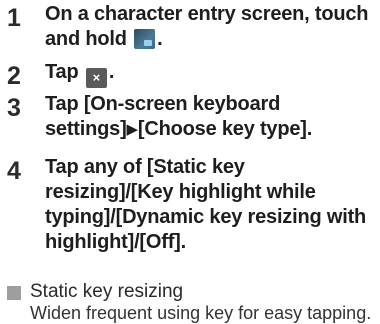 The width and height of the screenshot is (380, 324). Describe the element at coordinates (14, 18) in the screenshot. I see `step-number: 1` at that location.